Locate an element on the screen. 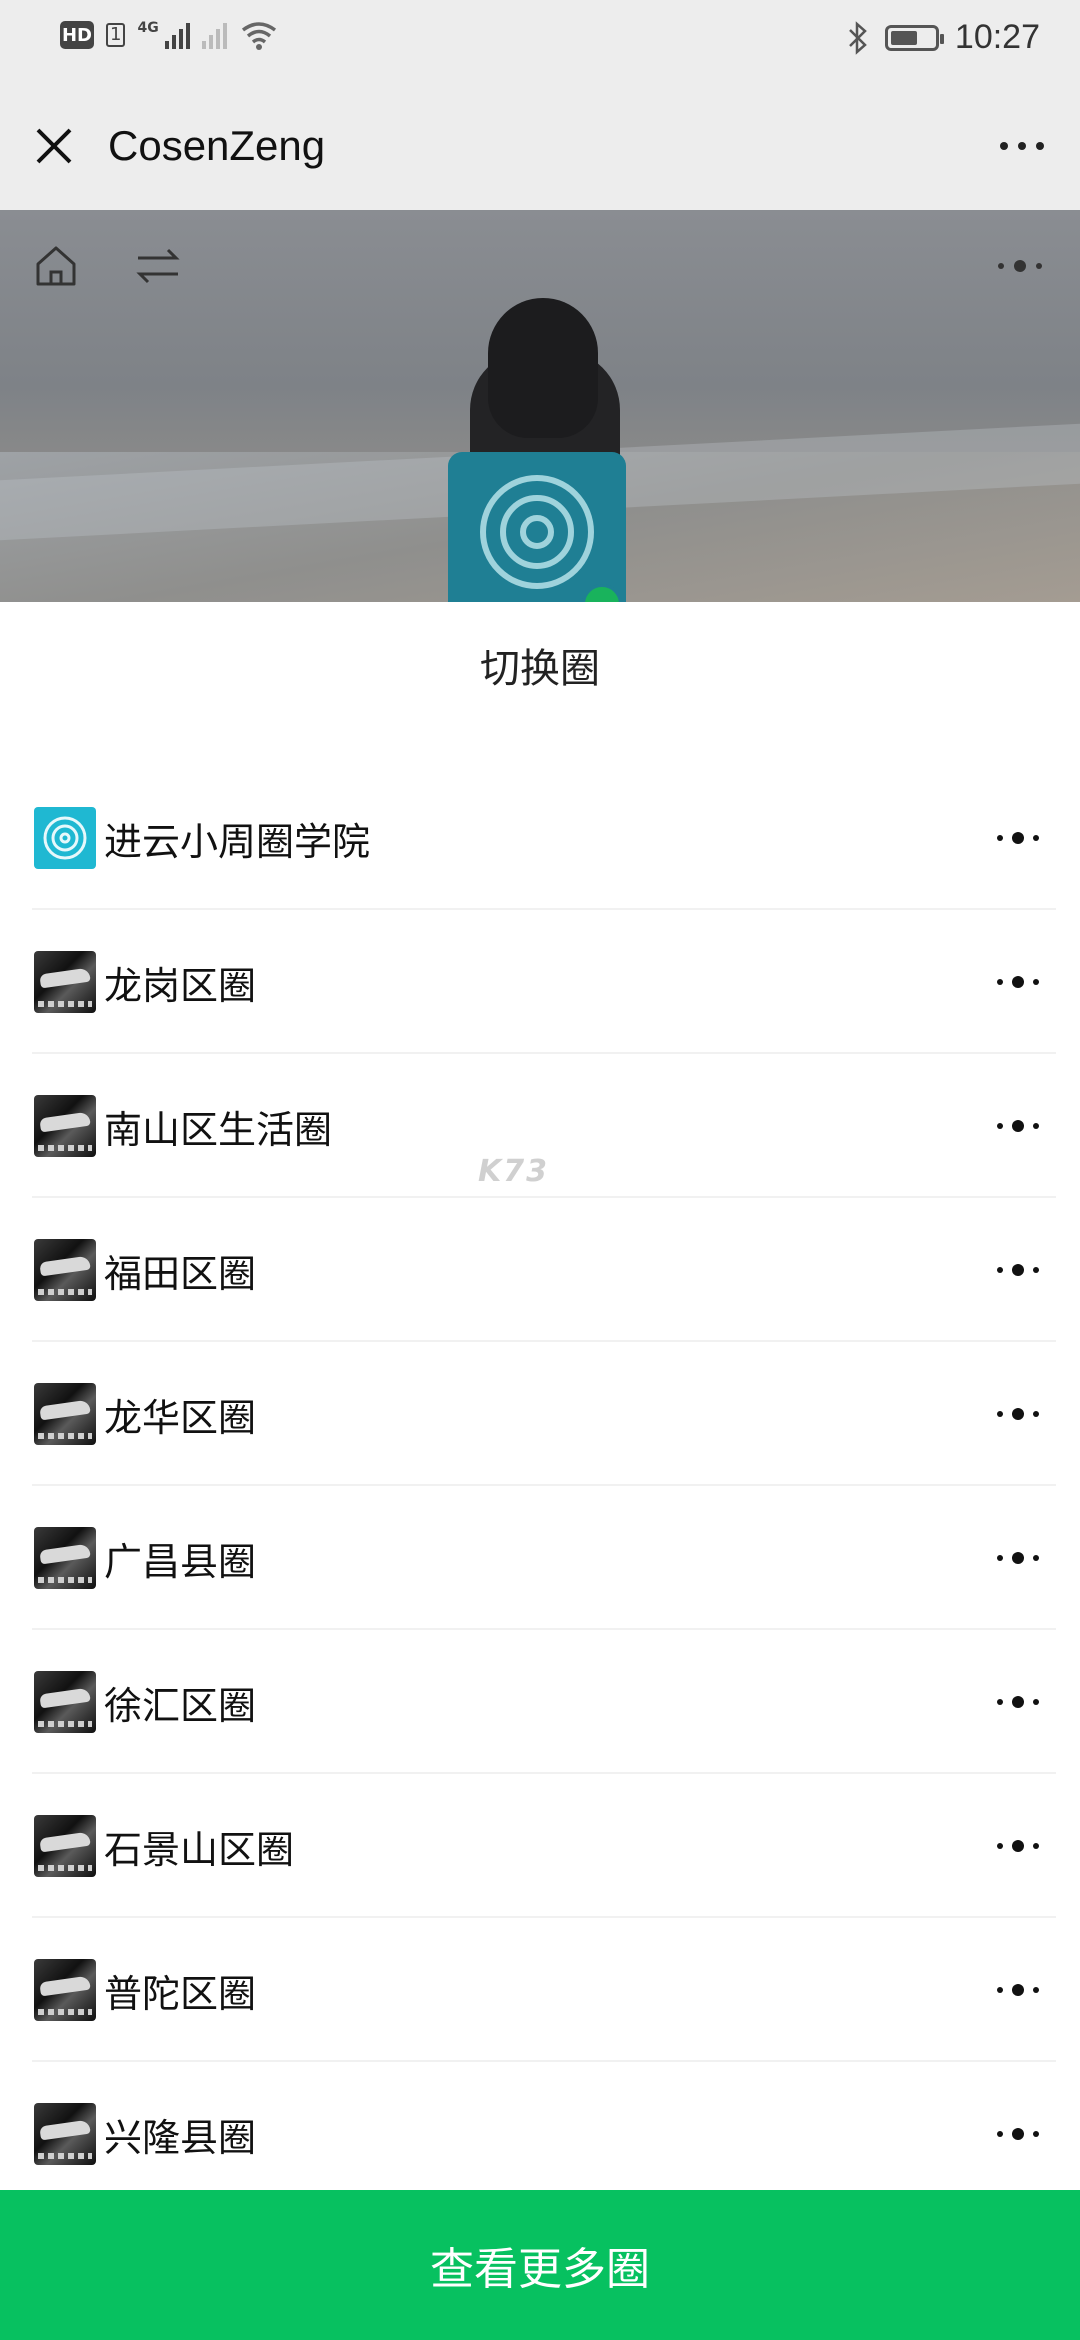 The image size is (1080, 2340). signal-no-service-icon is located at coordinates (214, 35).